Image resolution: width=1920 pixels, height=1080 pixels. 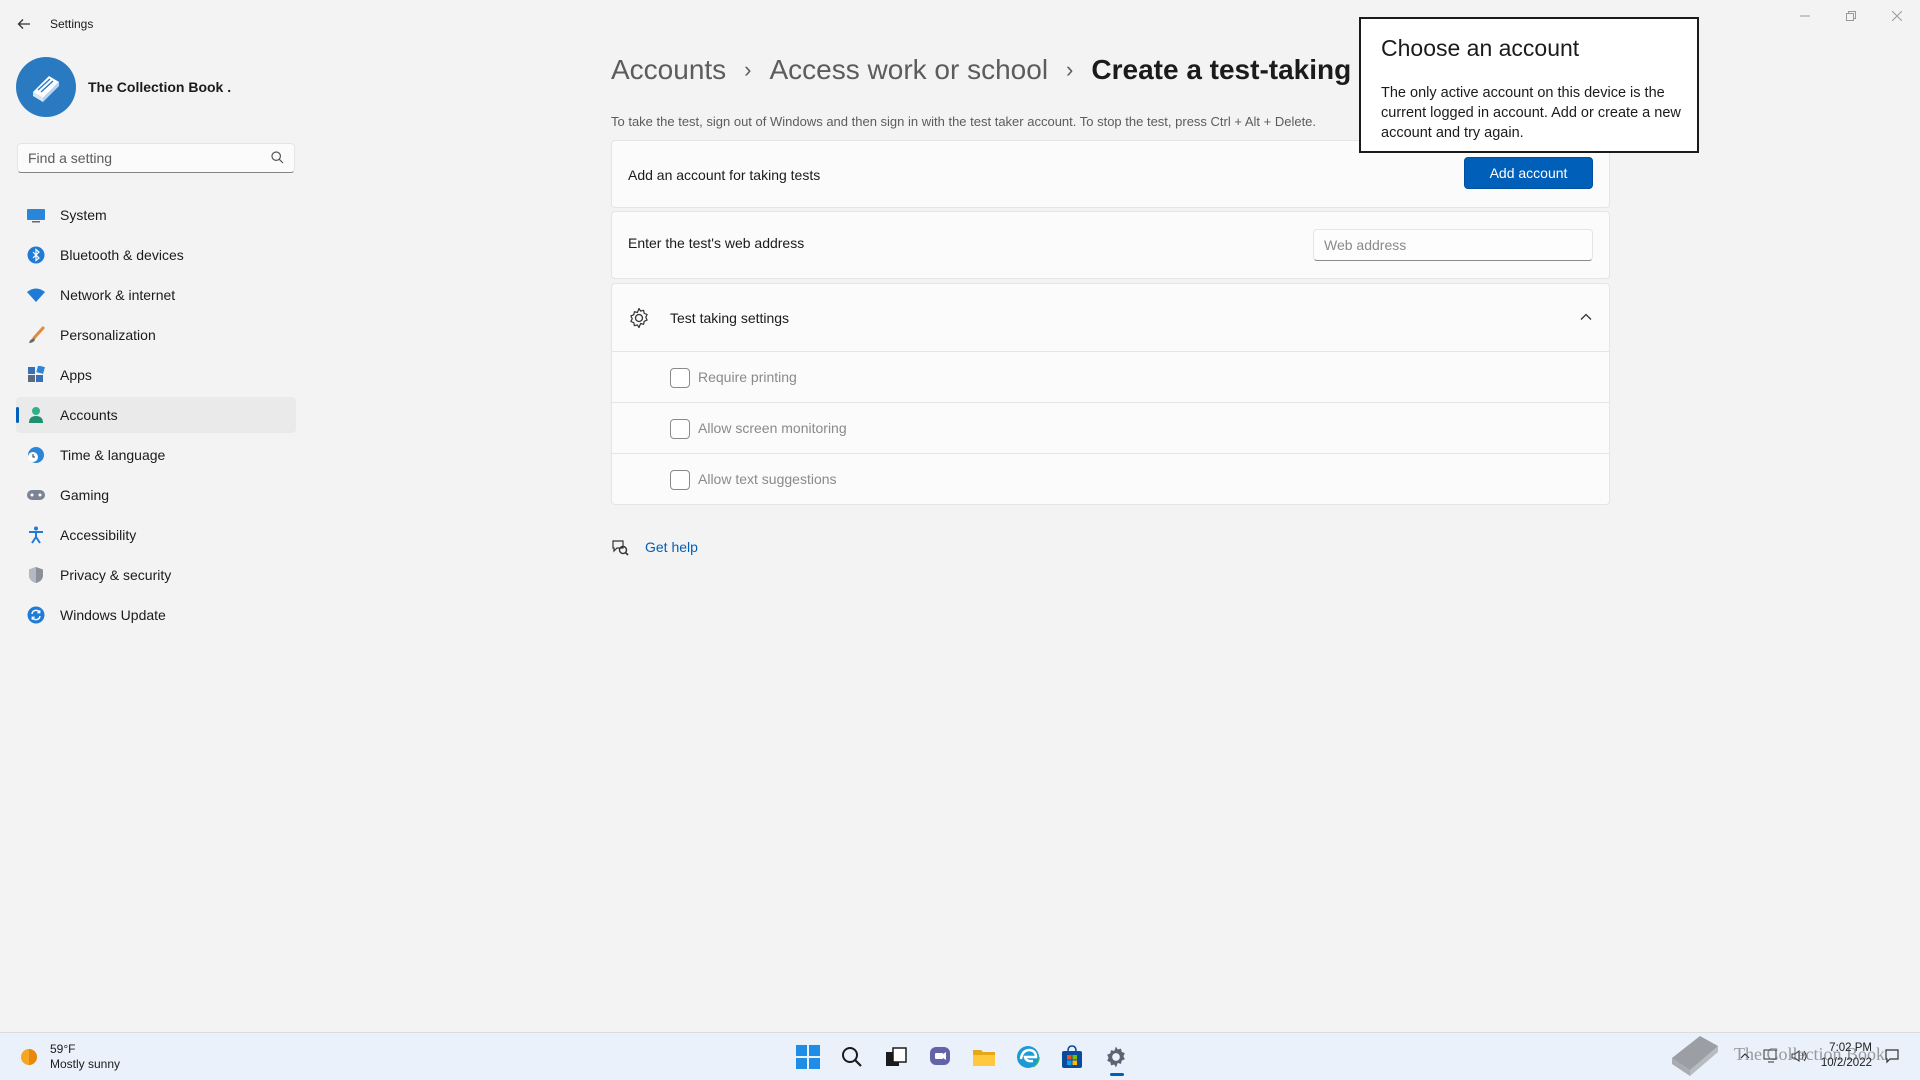 What do you see at coordinates (36, 575) in the screenshot?
I see `shield-icon` at bounding box center [36, 575].